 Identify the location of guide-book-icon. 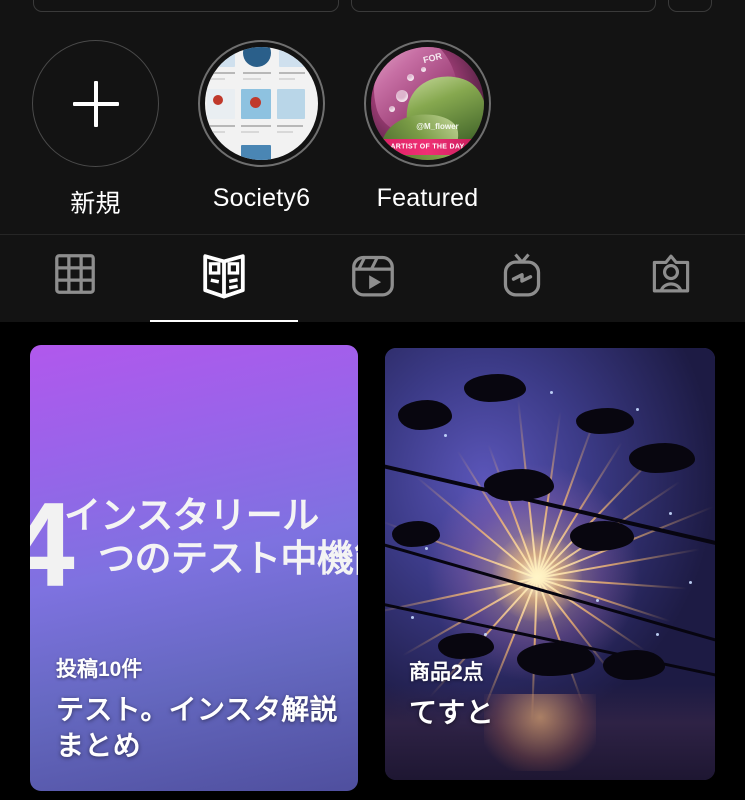
(223, 276).